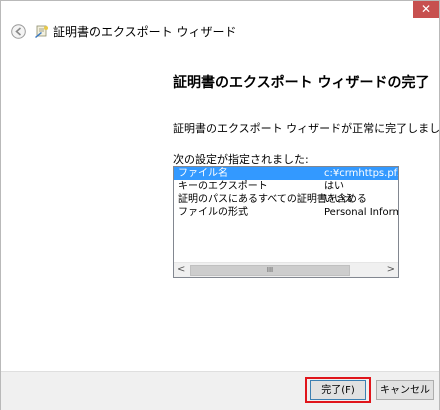 The height and width of the screenshot is (410, 440). What do you see at coordinates (339, 199) in the screenshot?
I see `setting-value: いいえ` at bounding box center [339, 199].